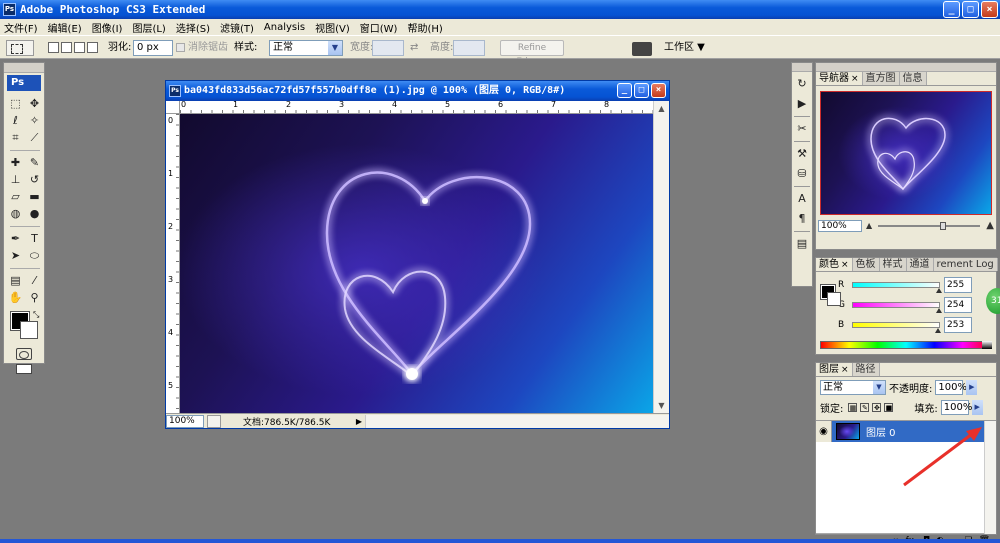  What do you see at coordinates (958, 325) in the screenshot?
I see `blue-value-input: 253` at bounding box center [958, 325].